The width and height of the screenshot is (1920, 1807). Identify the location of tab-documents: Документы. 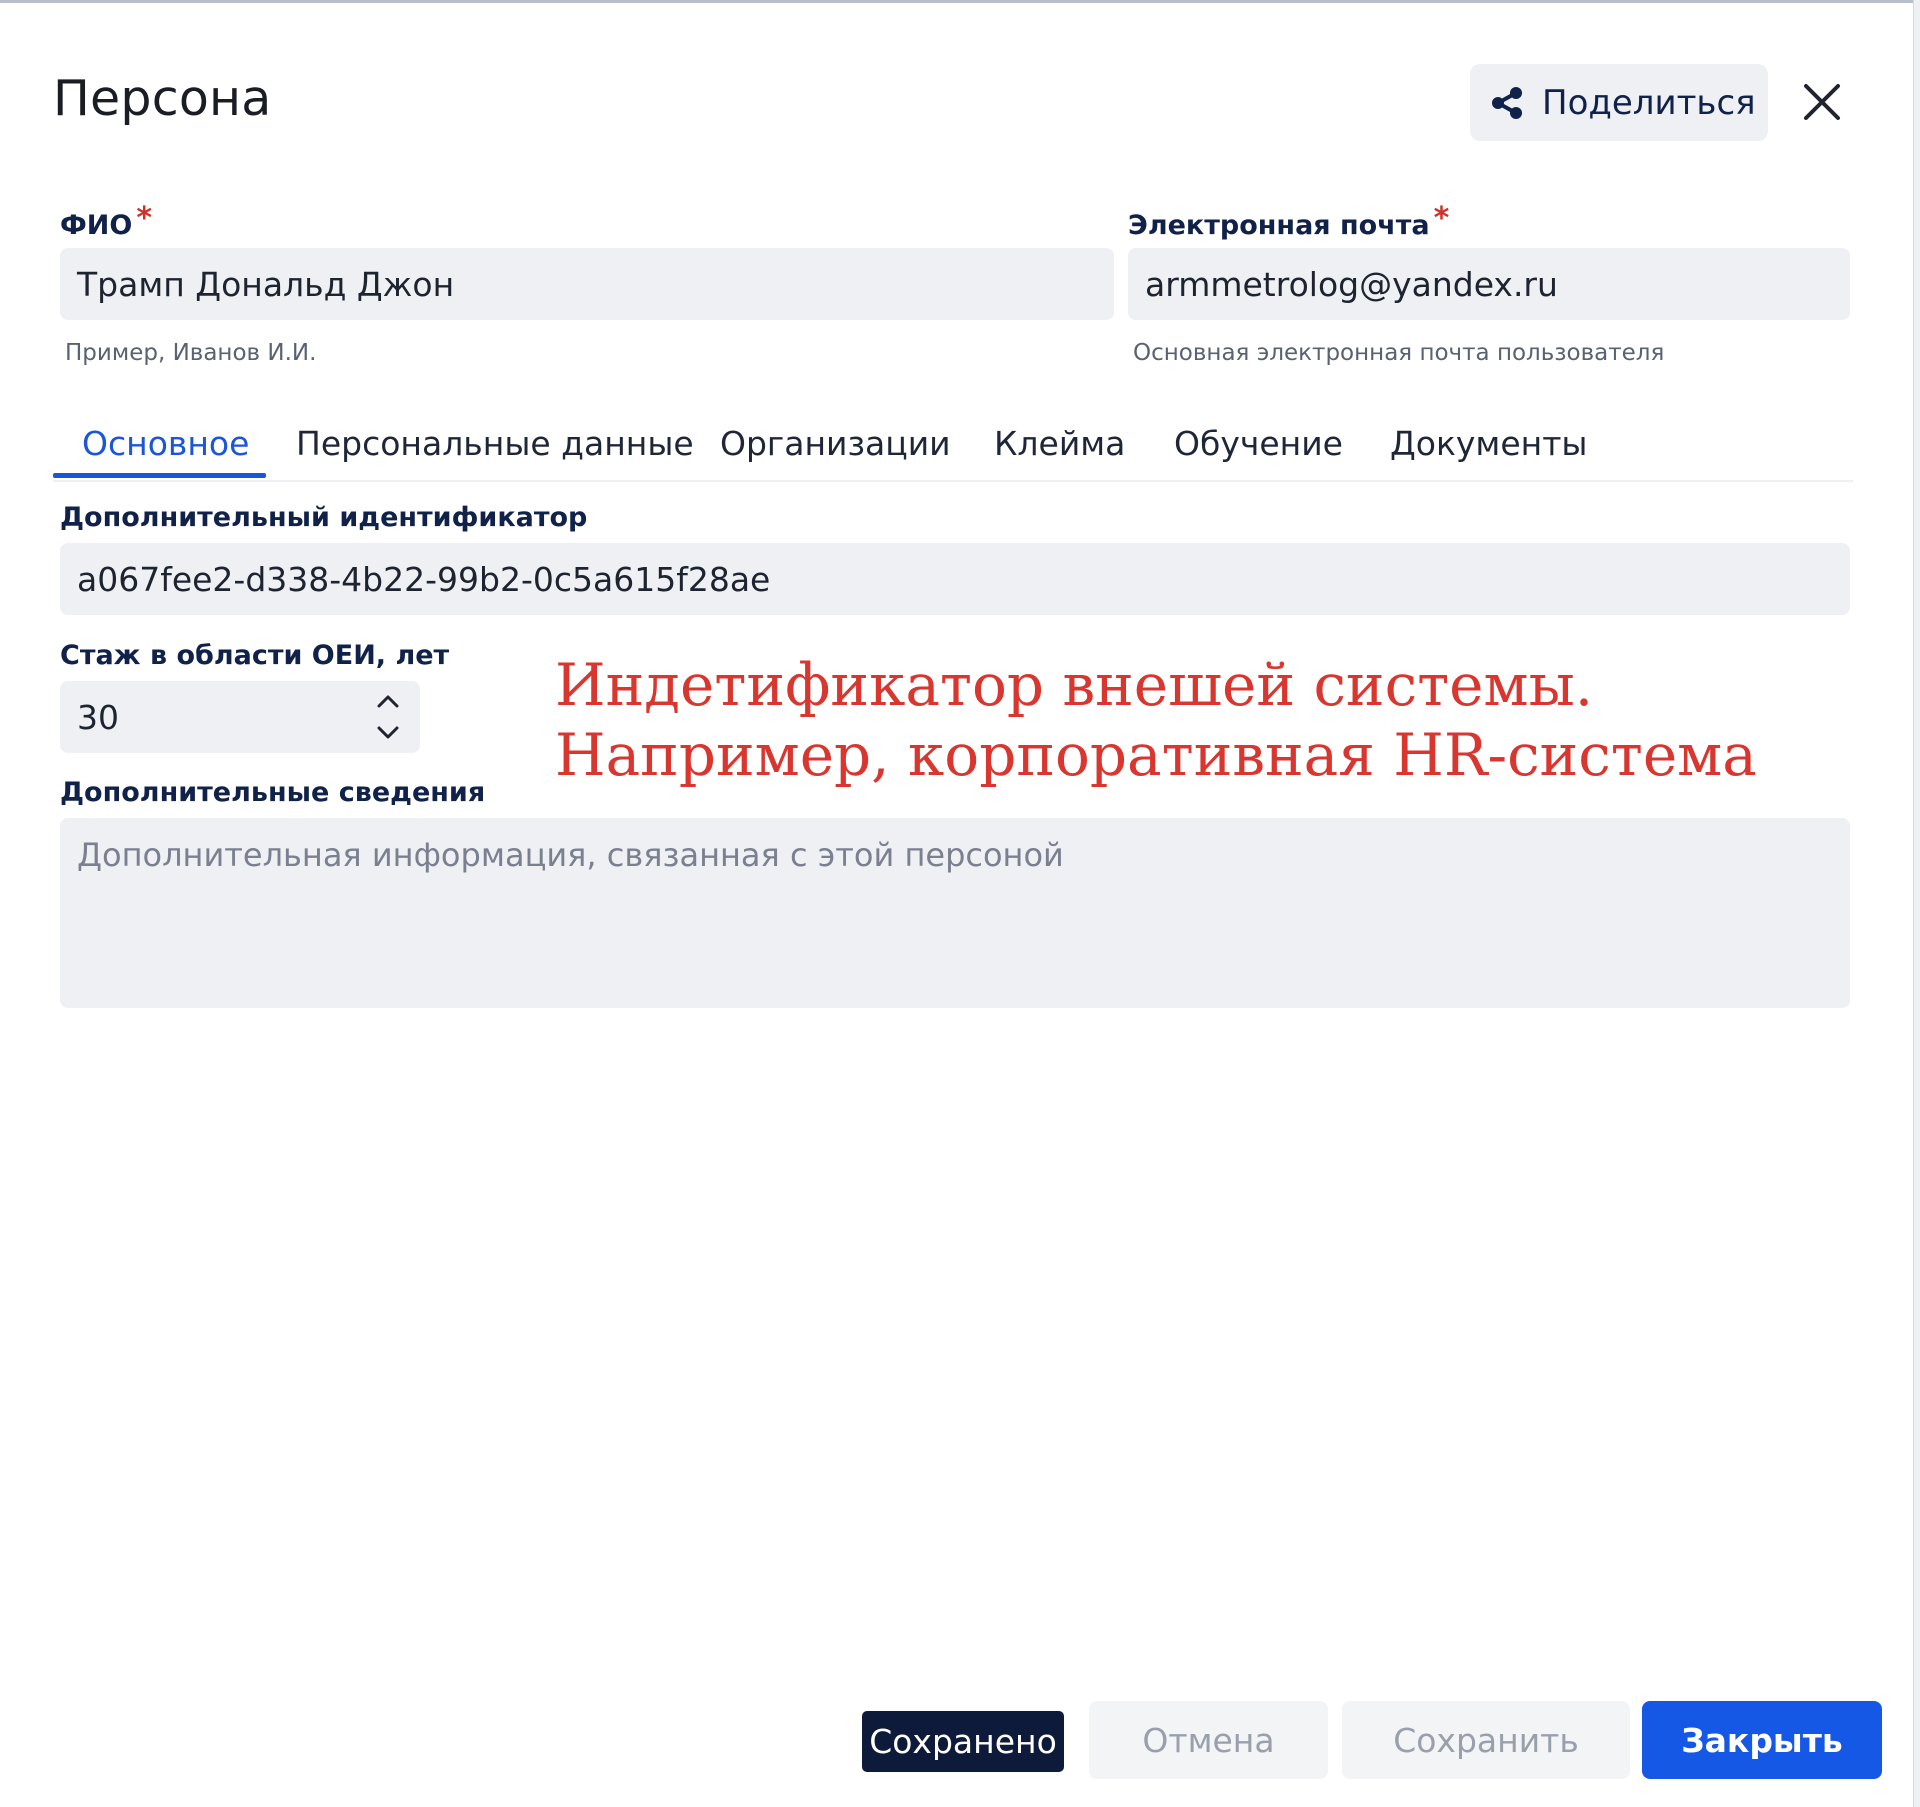
(1488, 443).